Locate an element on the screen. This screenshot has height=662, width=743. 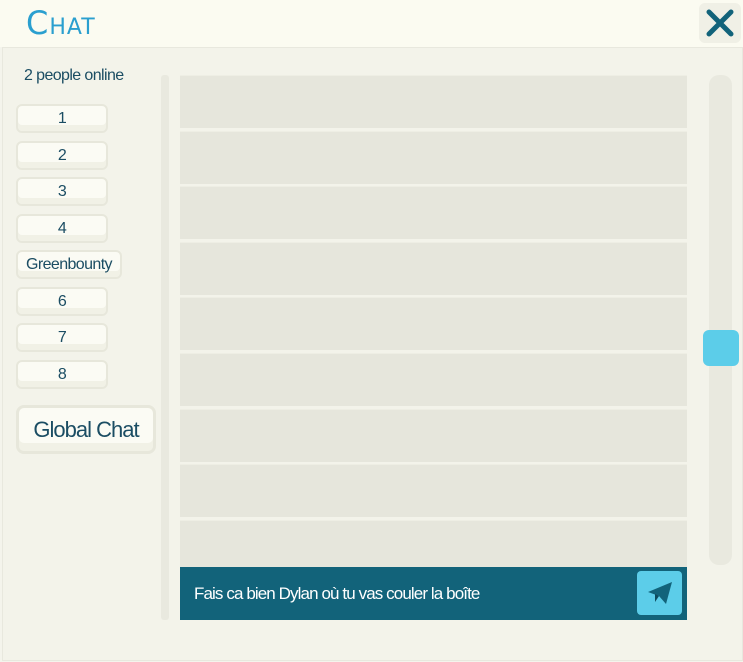
close-icon is located at coordinates (720, 23).